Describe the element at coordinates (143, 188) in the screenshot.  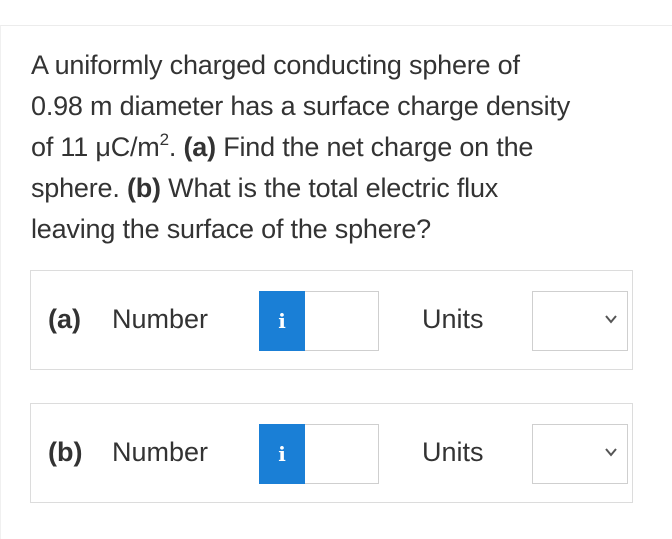
I see `part-b-tag: (b)` at that location.